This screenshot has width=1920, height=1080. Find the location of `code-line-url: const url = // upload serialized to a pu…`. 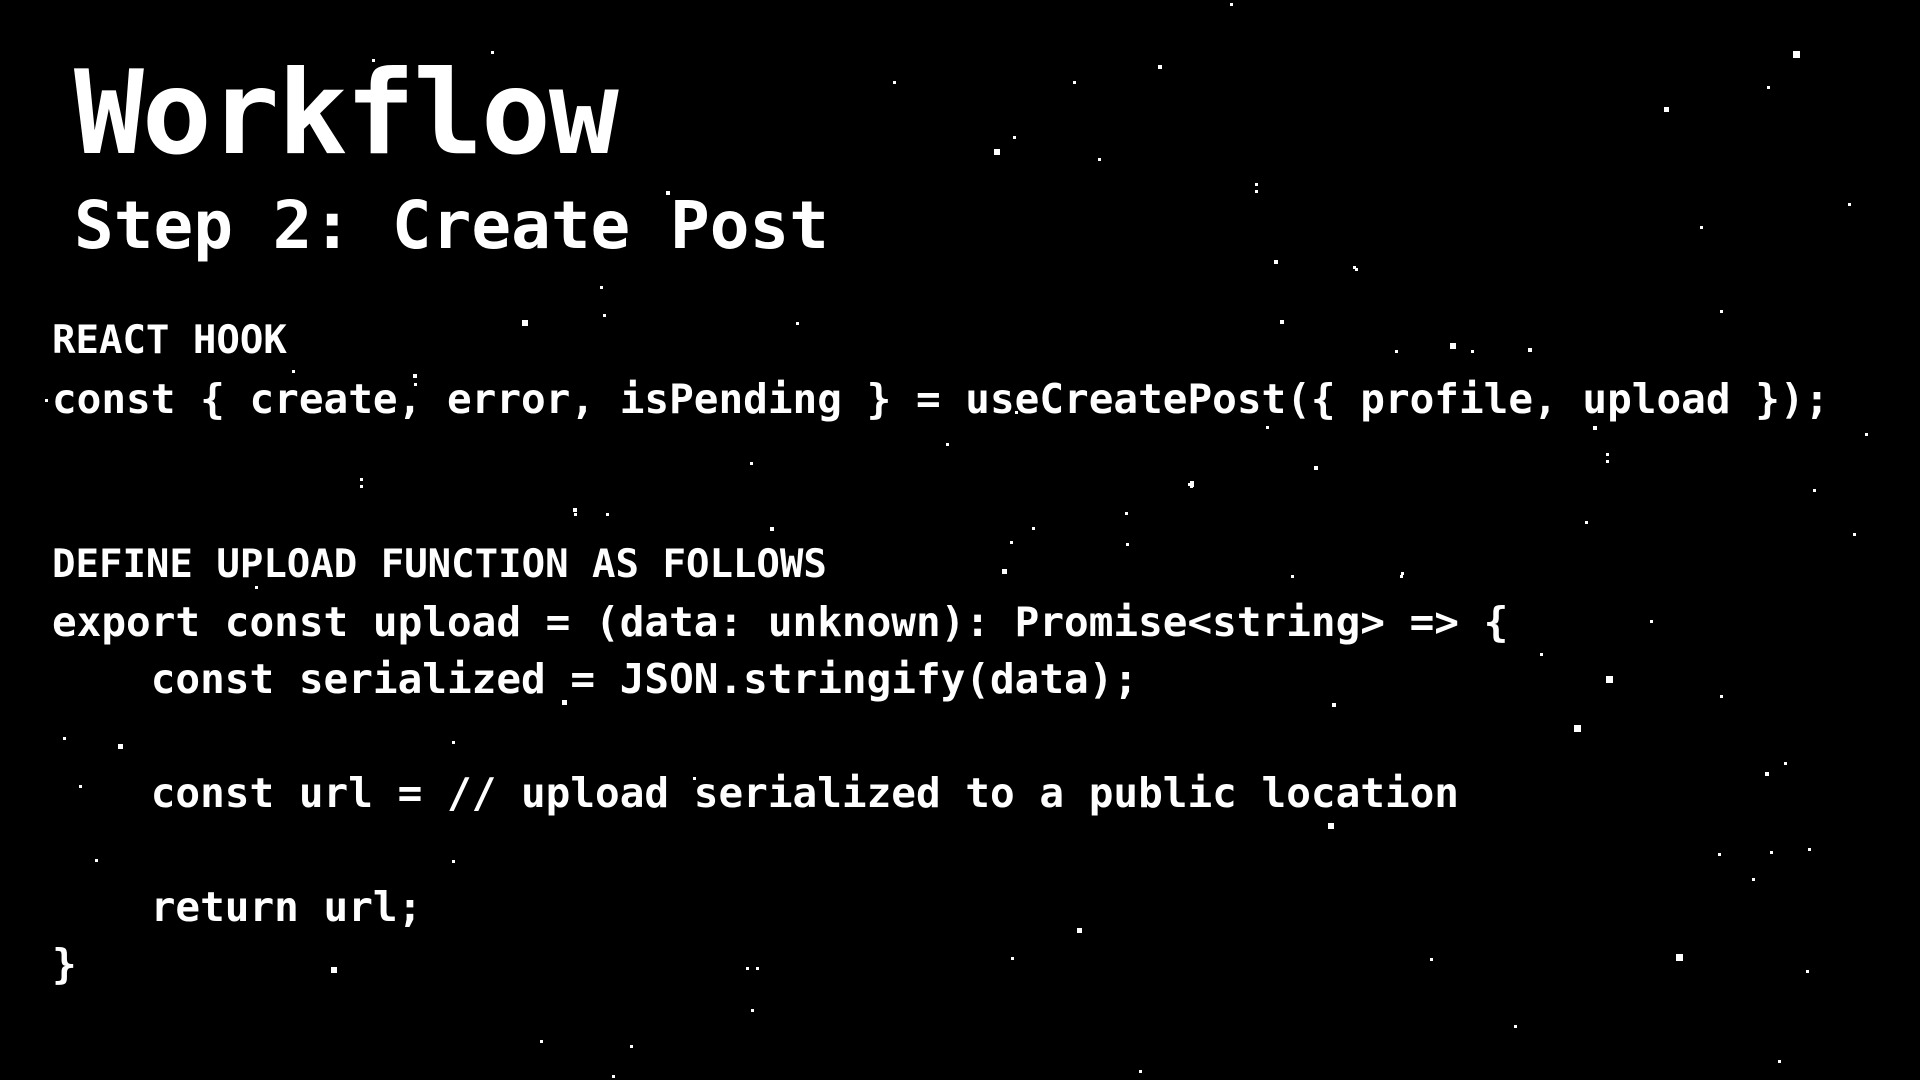

code-line-url: const url = // upload serialized to a pu… is located at coordinates (755, 793).